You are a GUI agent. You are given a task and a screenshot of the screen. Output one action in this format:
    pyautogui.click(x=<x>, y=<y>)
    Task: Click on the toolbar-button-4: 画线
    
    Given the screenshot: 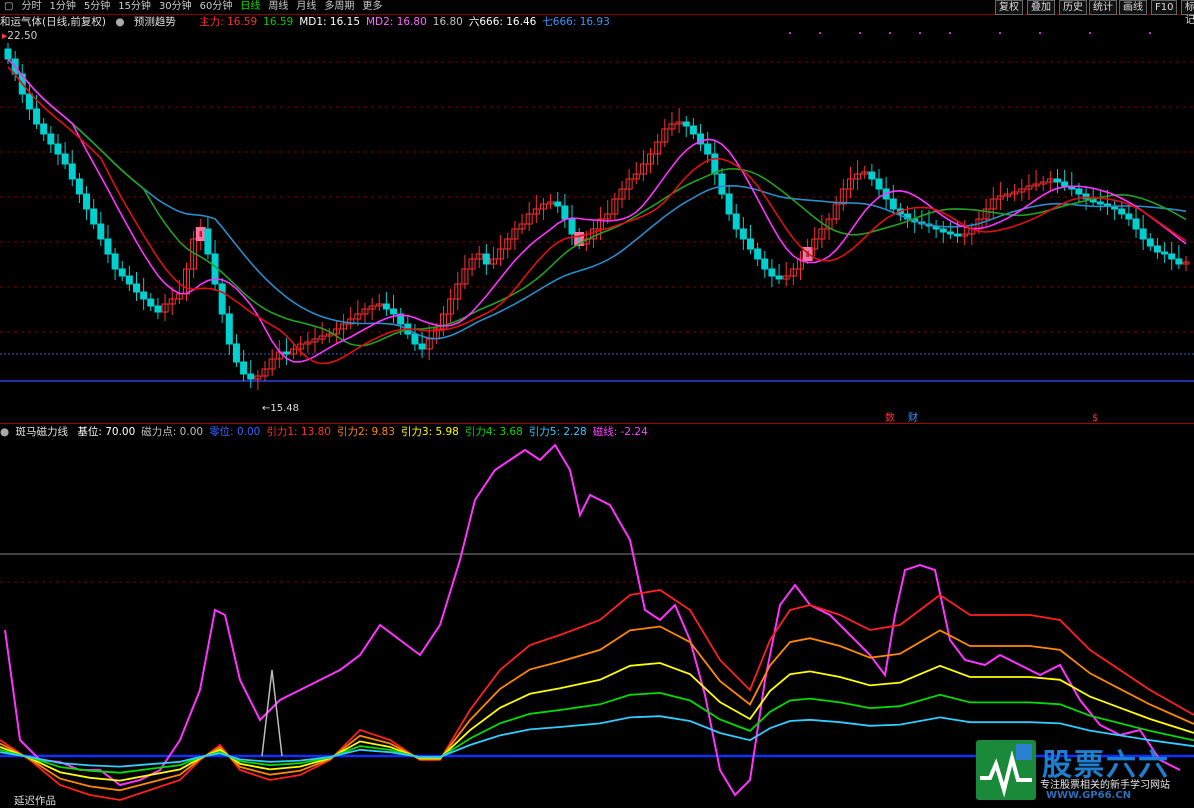 What is the action you would take?
    pyautogui.click(x=1133, y=7)
    